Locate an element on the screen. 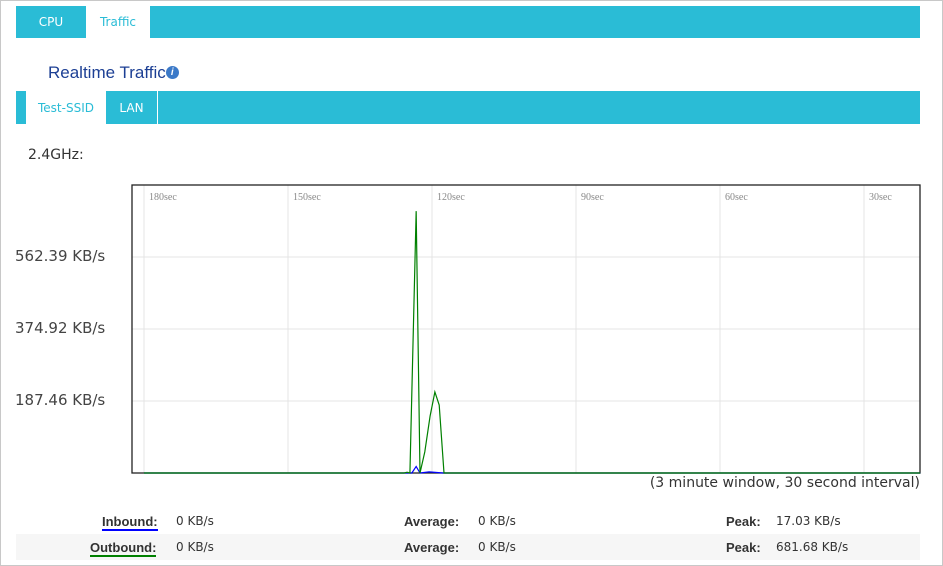  x-tick-label: 60sec is located at coordinates (736, 197).